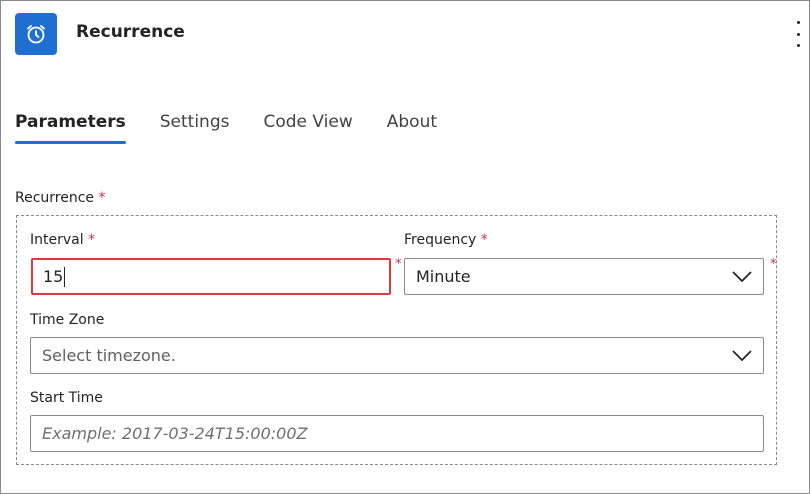 Image resolution: width=810 pixels, height=494 pixels. I want to click on time-zone-label: Time Zone, so click(67, 320).